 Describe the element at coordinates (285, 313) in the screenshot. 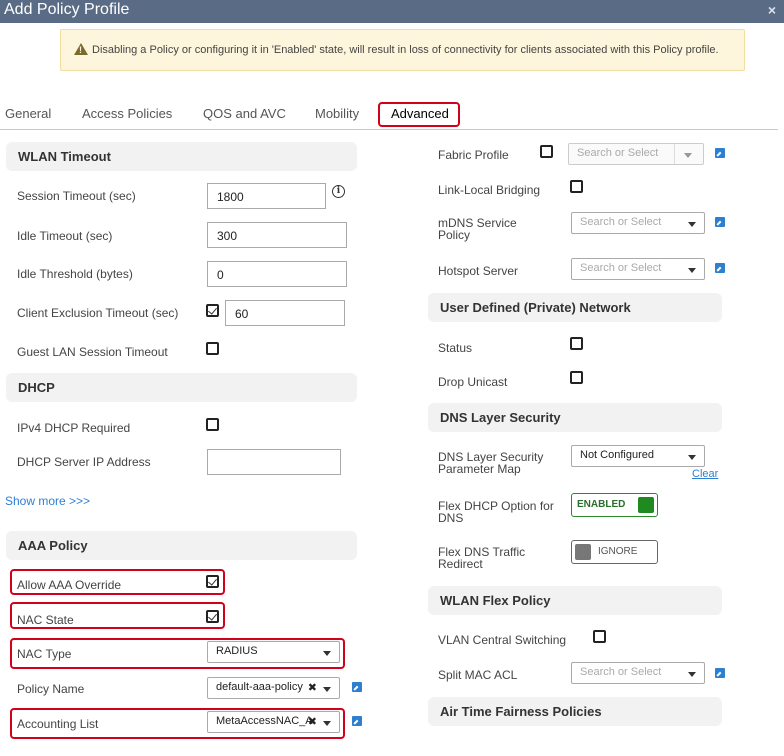

I see `client-exclusion-input: 60` at that location.